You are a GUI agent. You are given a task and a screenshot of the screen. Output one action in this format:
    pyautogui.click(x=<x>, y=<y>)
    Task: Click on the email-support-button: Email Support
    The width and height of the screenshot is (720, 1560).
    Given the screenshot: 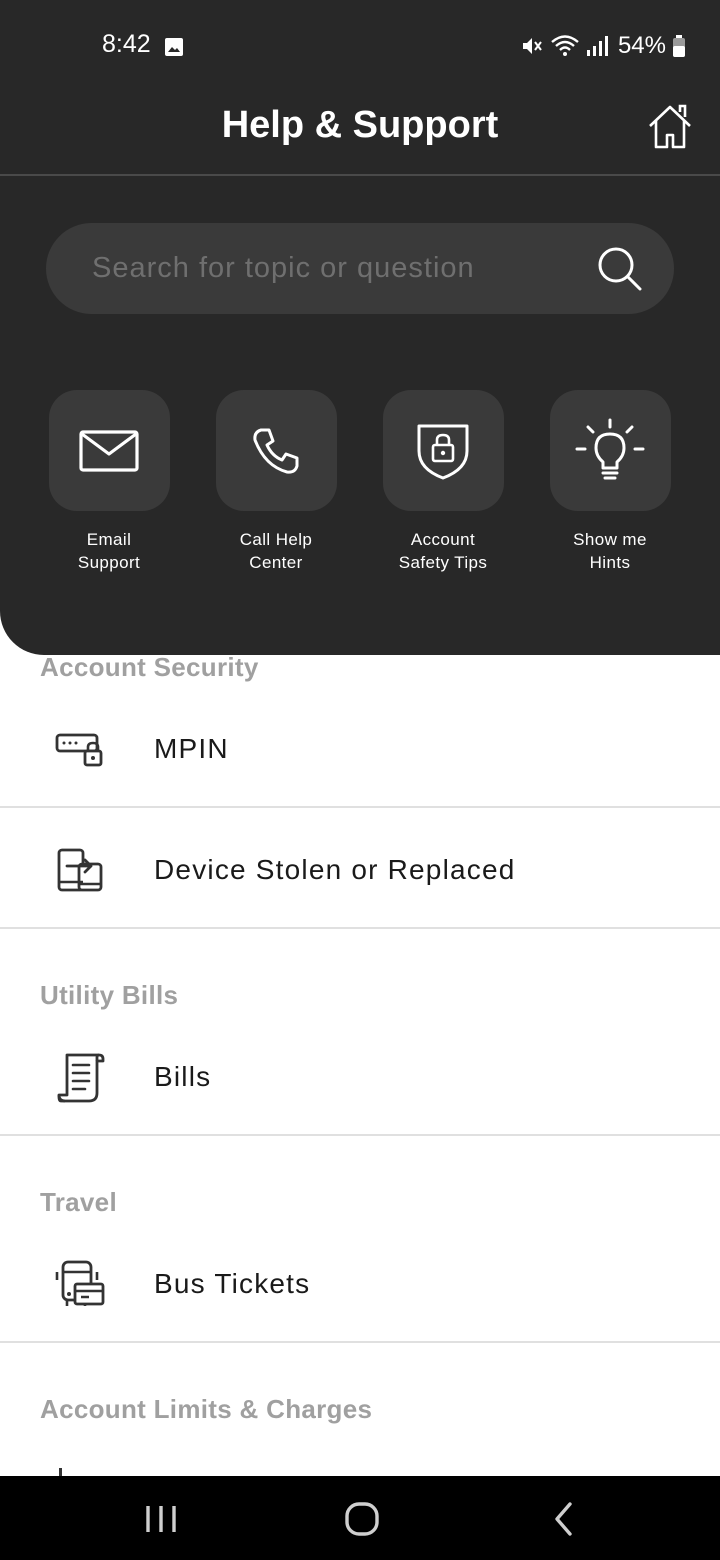 What is the action you would take?
    pyautogui.click(x=109, y=482)
    